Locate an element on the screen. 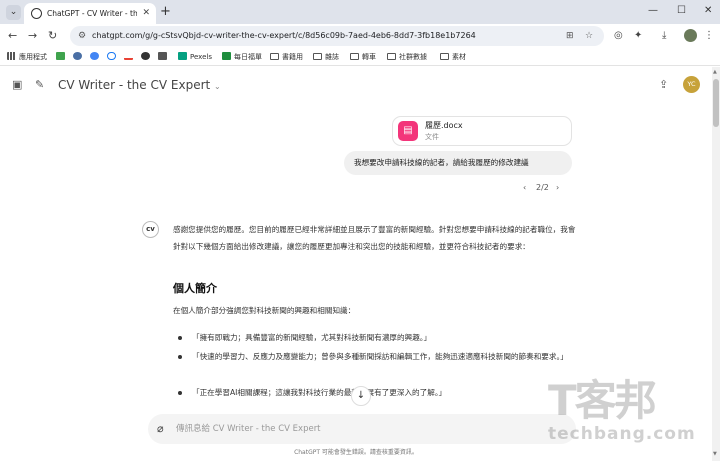 Image resolution: width=720 pixels, height=461 pixels. bookmark-trend is located at coordinates (130, 57).